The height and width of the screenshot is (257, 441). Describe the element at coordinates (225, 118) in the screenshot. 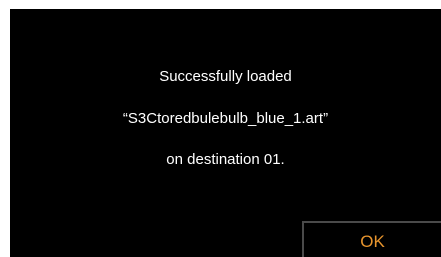

I see `loaded-file-name: “S3Ctoredbulebulb_blue_1.art”` at that location.